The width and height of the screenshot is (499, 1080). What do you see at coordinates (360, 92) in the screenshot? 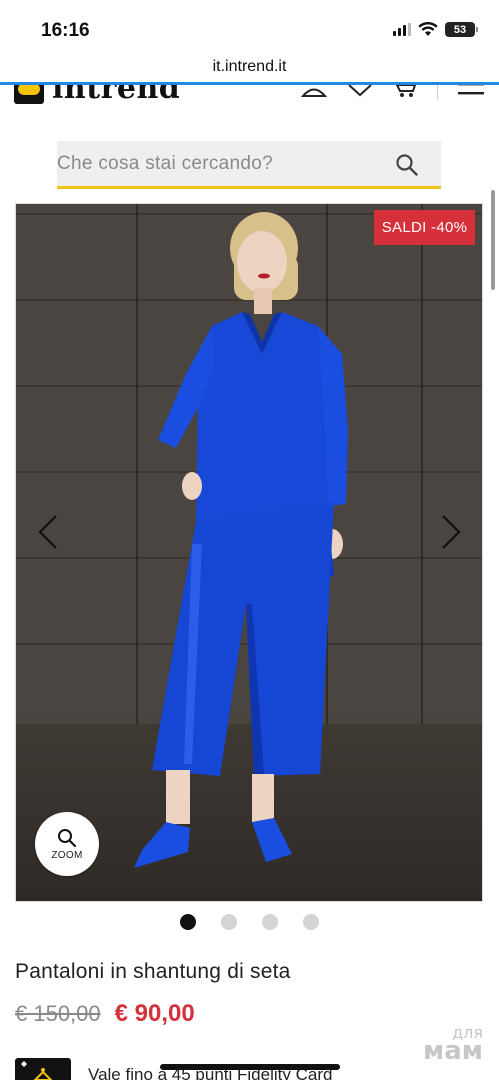
I see `wishlist-heart-icon` at bounding box center [360, 92].